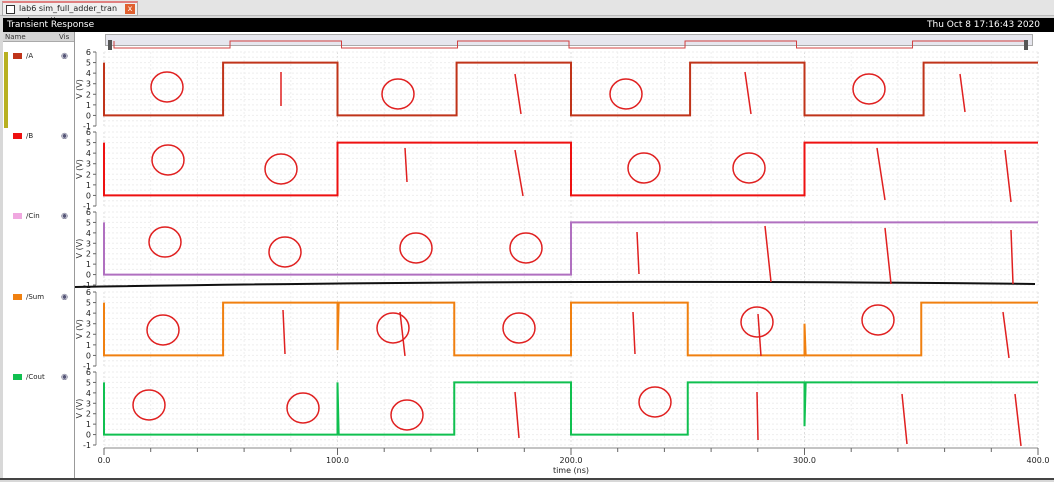 Image resolution: width=1054 pixels, height=482 pixels. I want to click on signal-item: /Sum ◉, so click(41, 297).